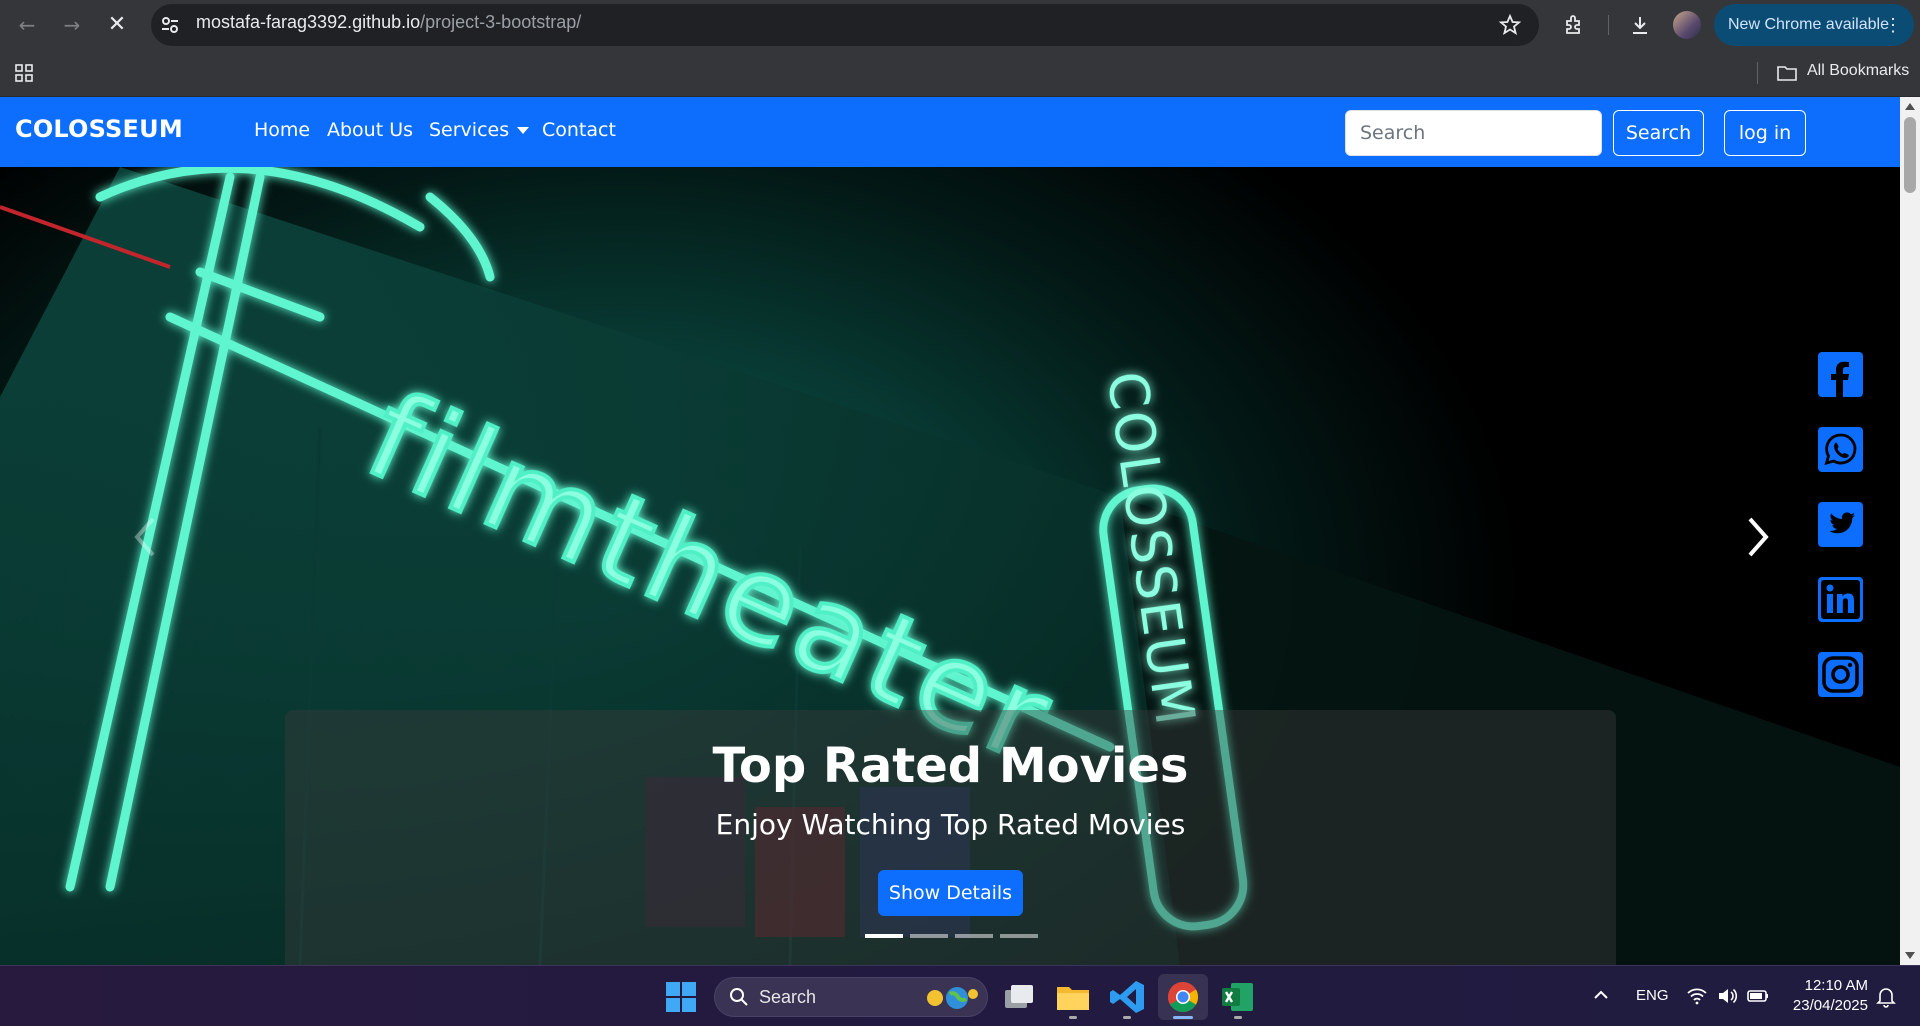 The image size is (1920, 1026). What do you see at coordinates (1183, 997) in the screenshot?
I see `chrome-icon` at bounding box center [1183, 997].